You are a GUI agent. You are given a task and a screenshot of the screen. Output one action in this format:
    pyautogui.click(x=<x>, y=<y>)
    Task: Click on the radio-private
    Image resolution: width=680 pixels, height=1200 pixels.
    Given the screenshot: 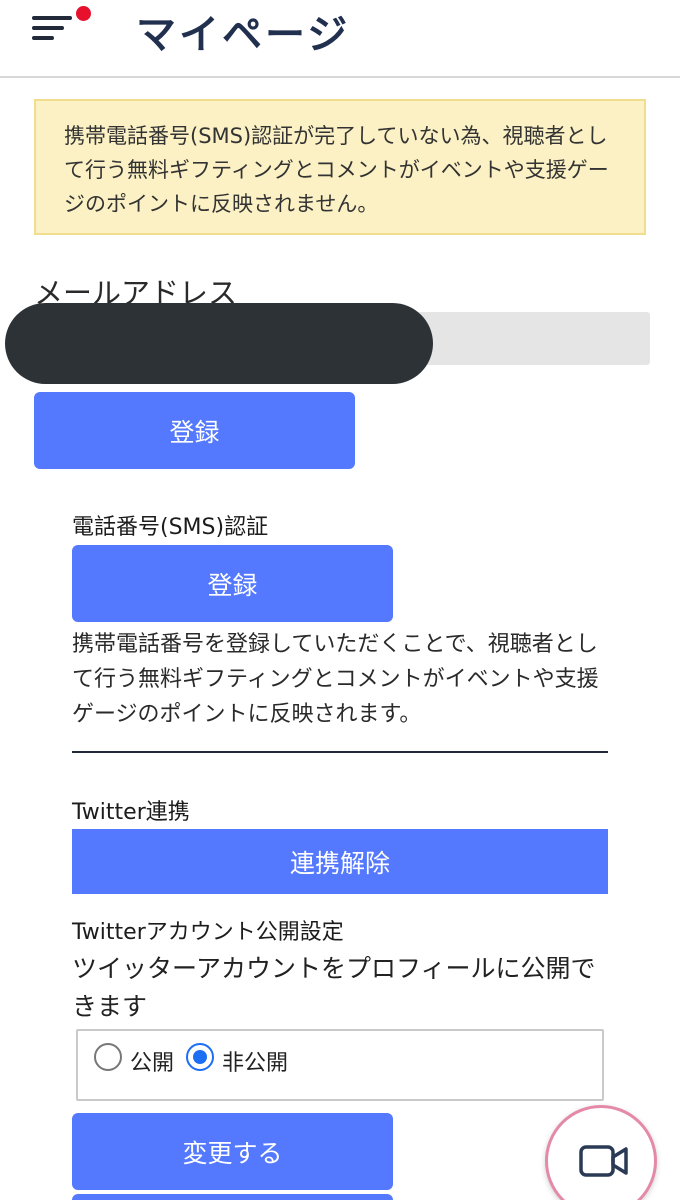 What is the action you would take?
    pyautogui.click(x=200, y=1057)
    